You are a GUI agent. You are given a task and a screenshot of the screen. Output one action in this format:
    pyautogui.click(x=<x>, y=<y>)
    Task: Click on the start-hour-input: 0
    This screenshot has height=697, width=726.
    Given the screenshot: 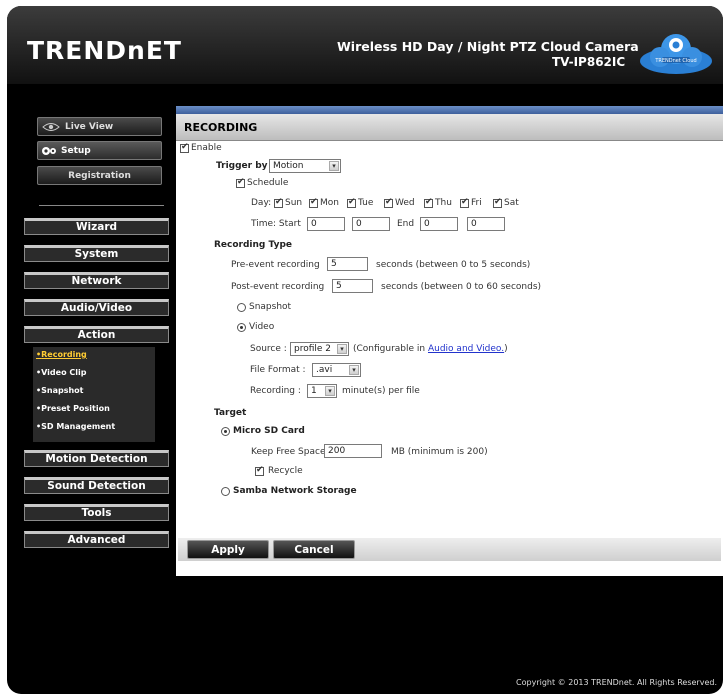 What is the action you would take?
    pyautogui.click(x=326, y=224)
    